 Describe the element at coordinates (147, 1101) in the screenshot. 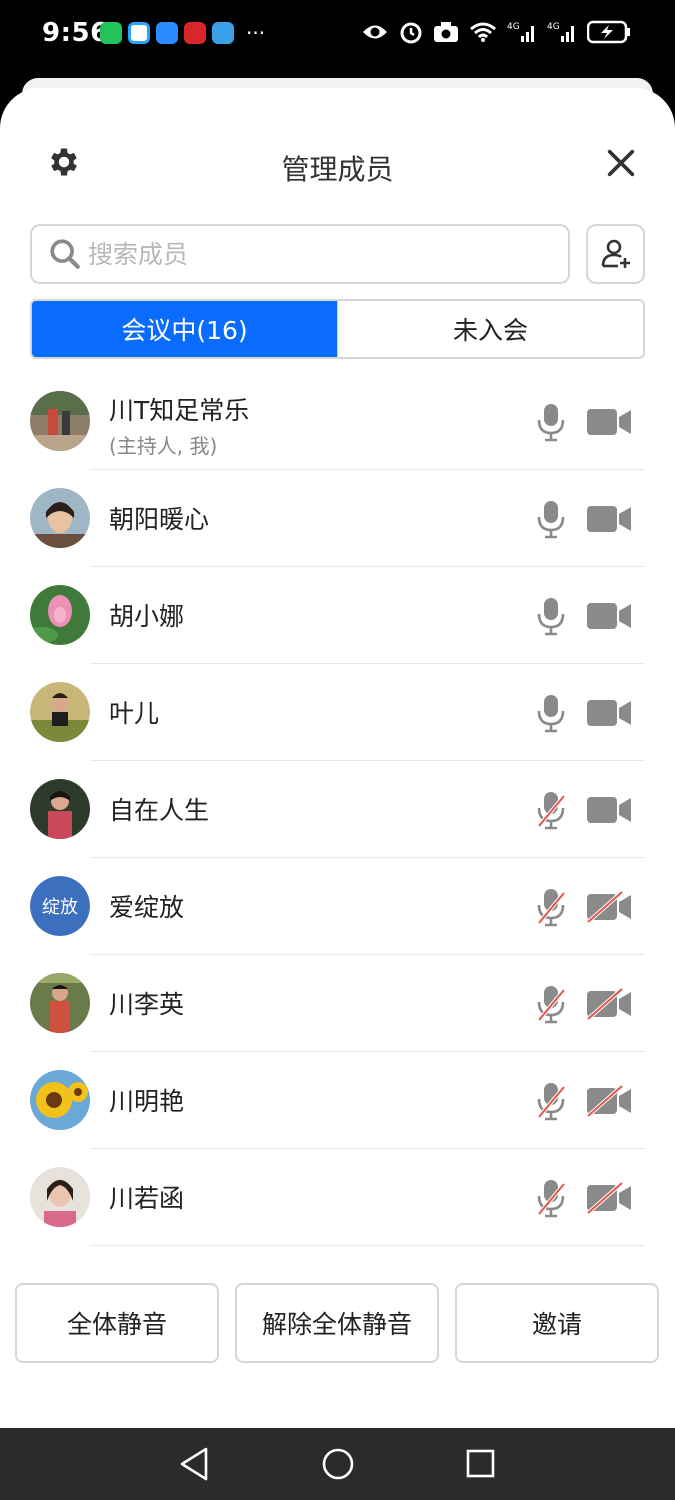

I see `member-name: 川明艳` at that location.